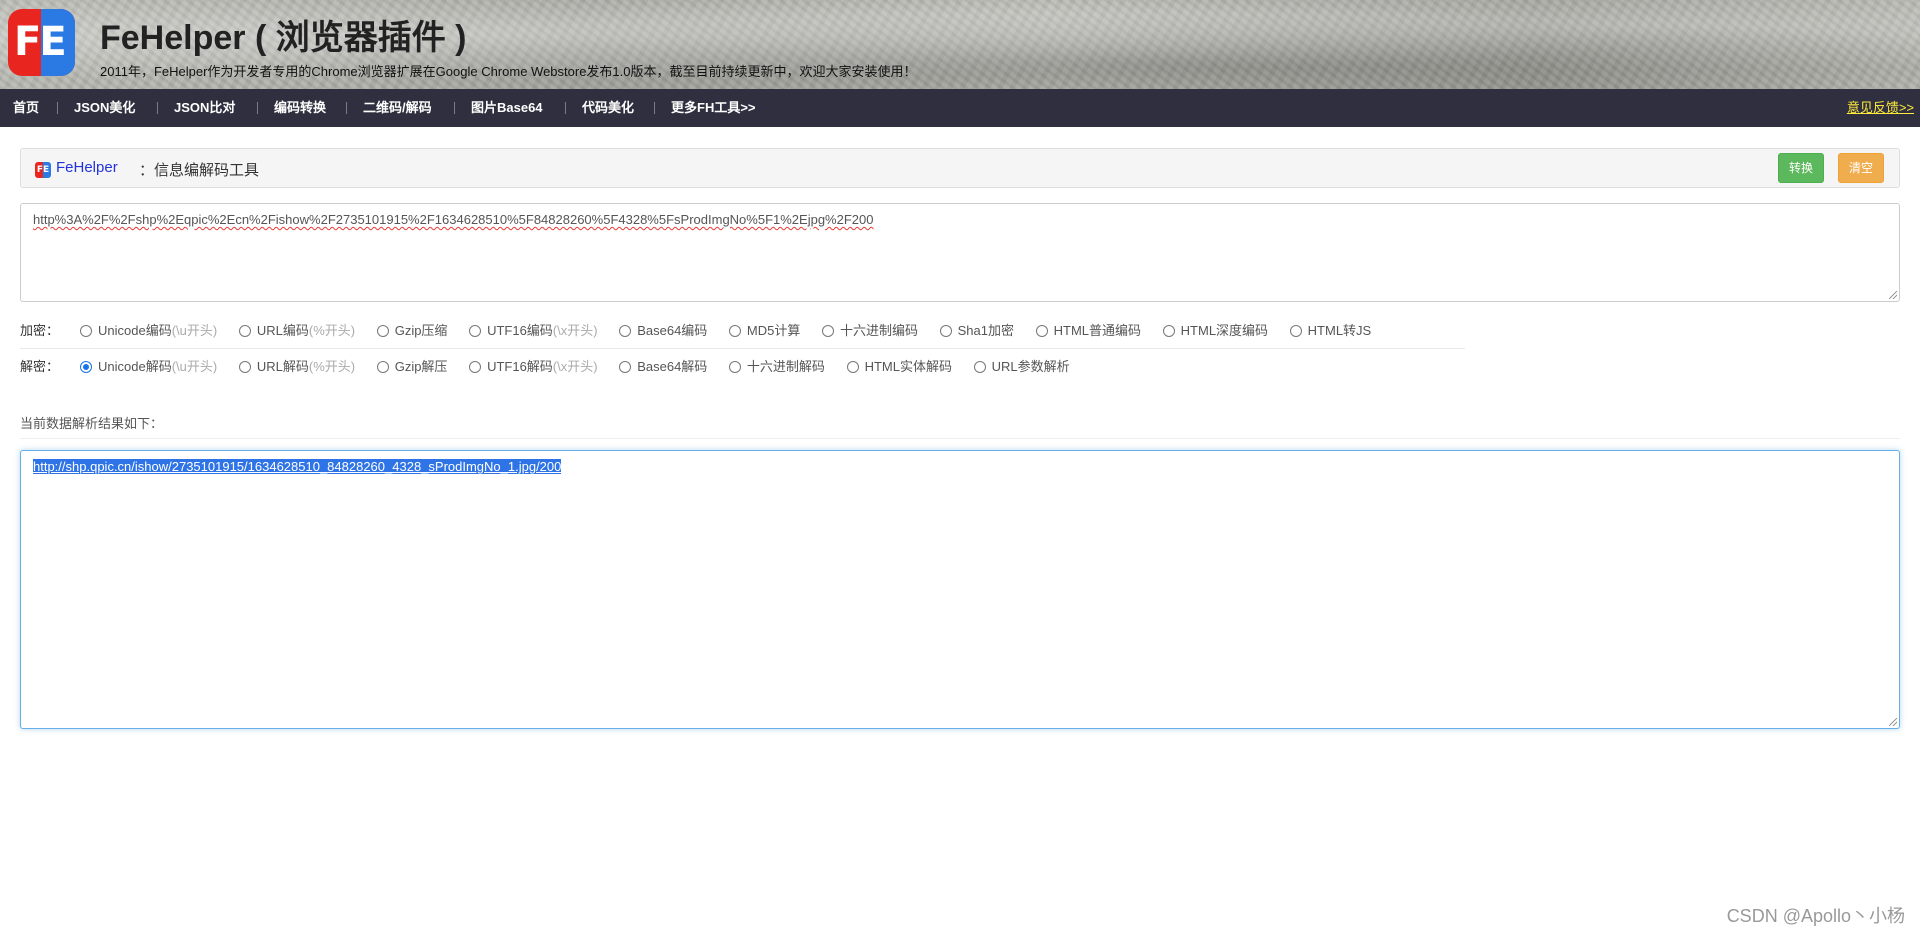  What do you see at coordinates (411, 365) in the screenshot?
I see `decode-option-gzip: Gzip解压` at bounding box center [411, 365].